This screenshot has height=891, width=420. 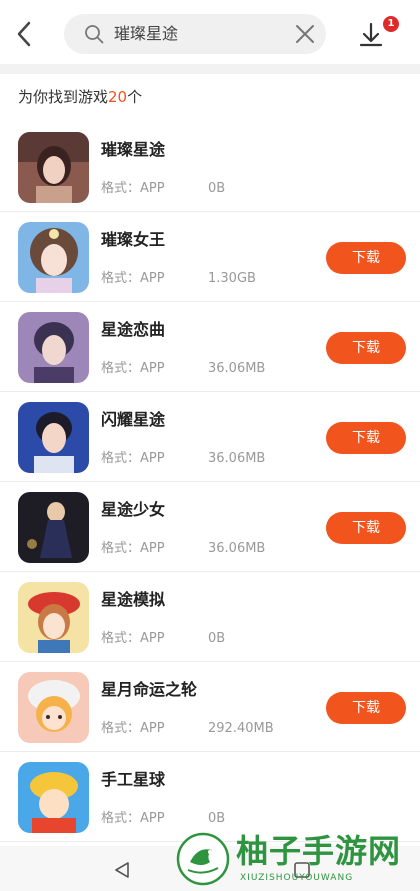 What do you see at coordinates (133, 150) in the screenshot?
I see `game-name: 璀璨星途` at bounding box center [133, 150].